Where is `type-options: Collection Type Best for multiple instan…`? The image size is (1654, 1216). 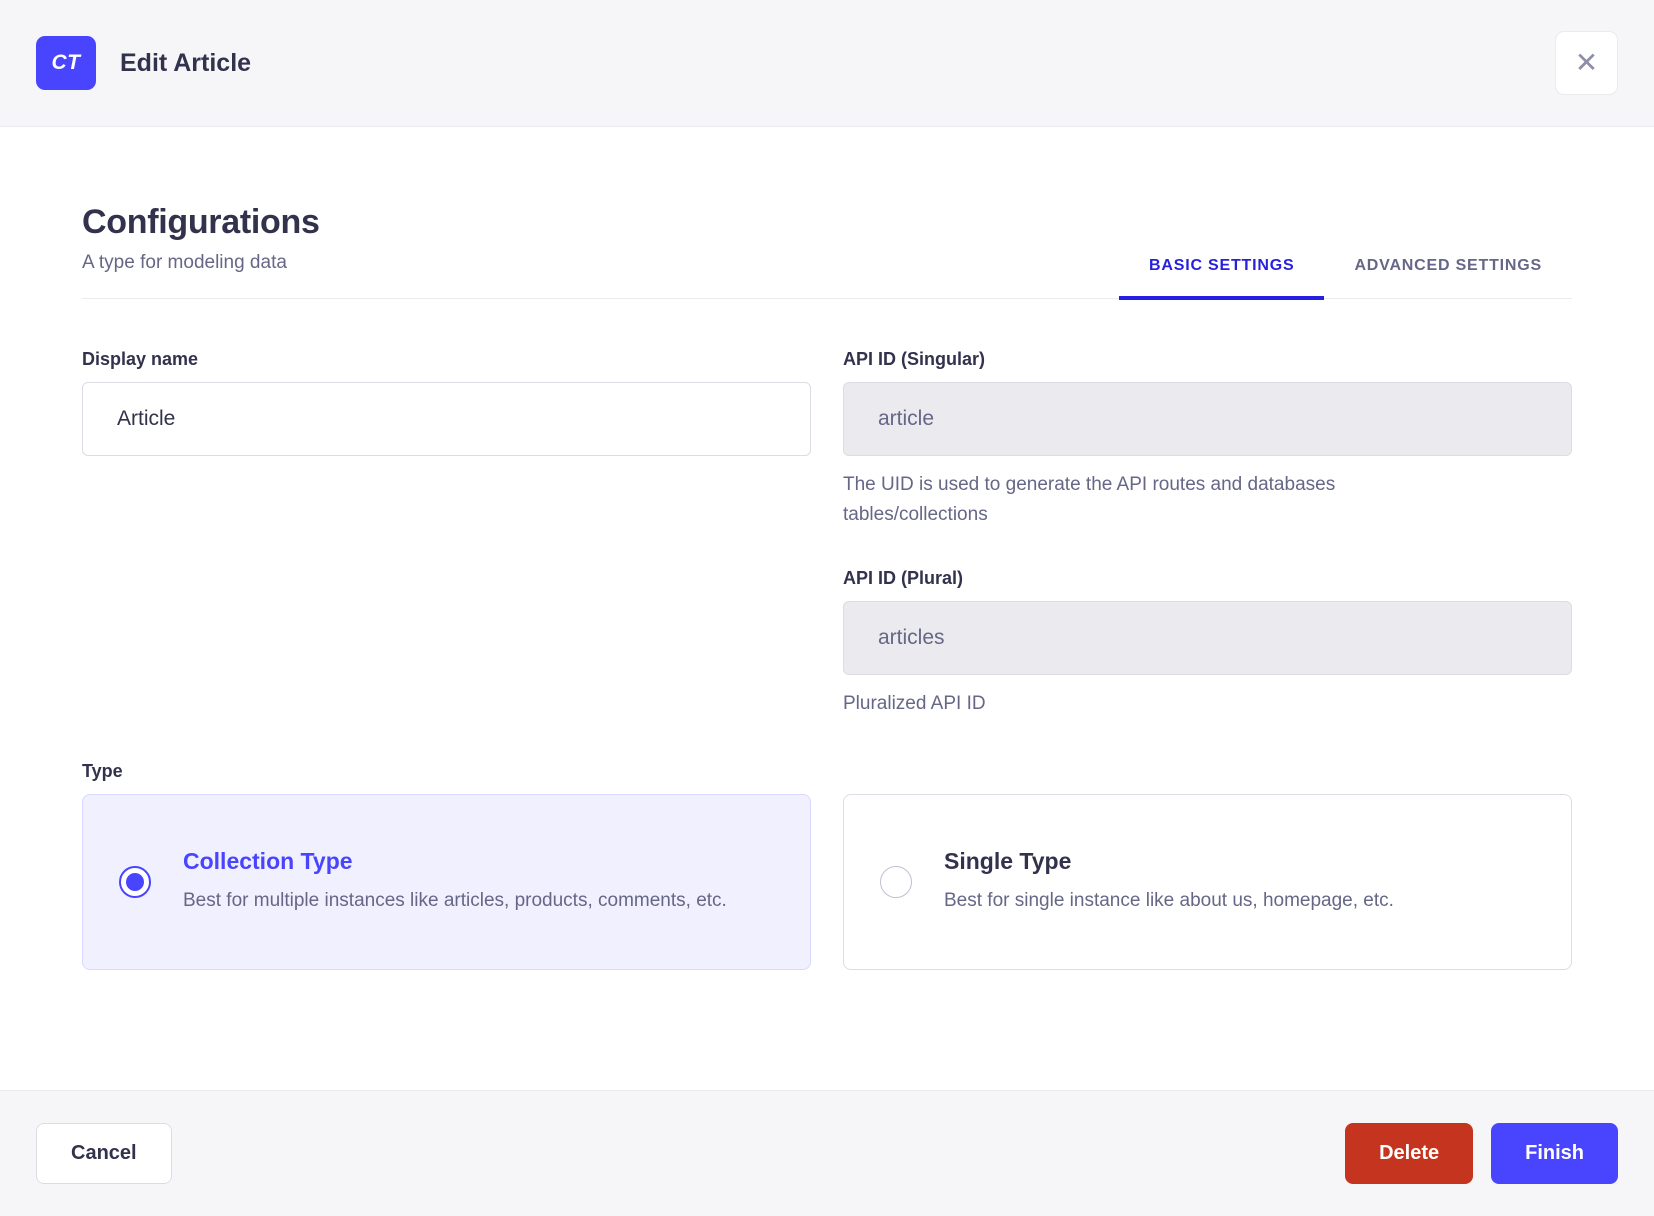
type-options: Collection Type Best for multiple instan… is located at coordinates (827, 882).